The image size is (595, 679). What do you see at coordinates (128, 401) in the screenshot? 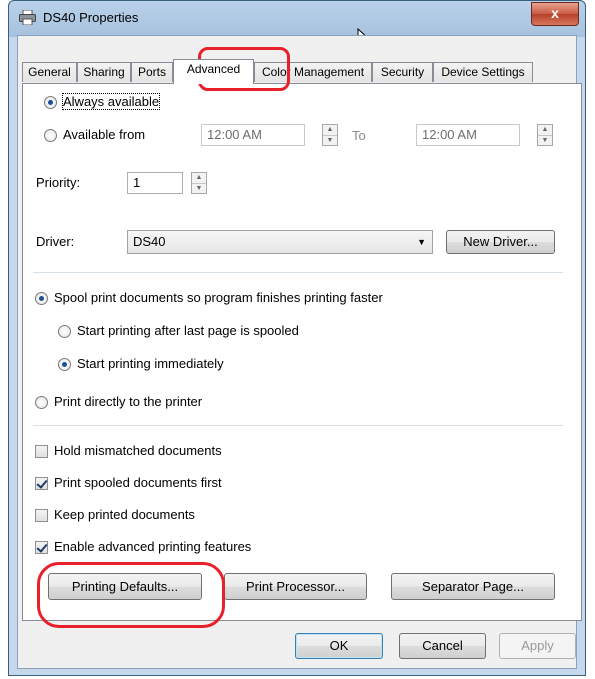
I see `print-directly-label: Print directly to the printer` at bounding box center [128, 401].